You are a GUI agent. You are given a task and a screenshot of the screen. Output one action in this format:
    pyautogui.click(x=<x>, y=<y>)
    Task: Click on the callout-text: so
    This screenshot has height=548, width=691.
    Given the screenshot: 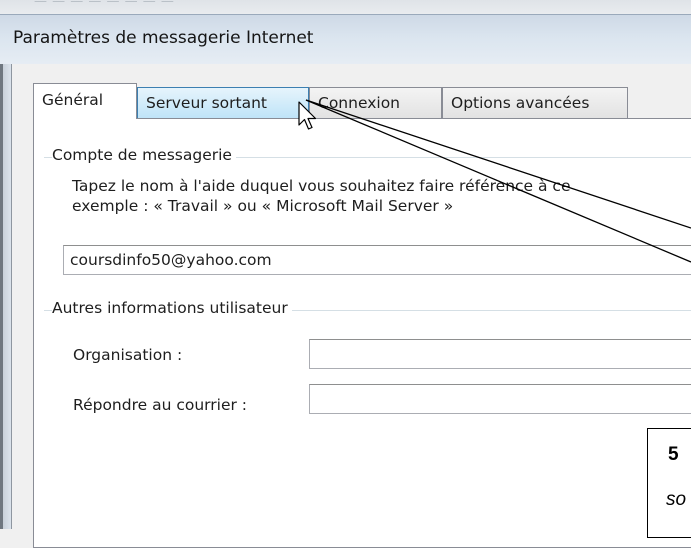 What is the action you would take?
    pyautogui.click(x=676, y=499)
    